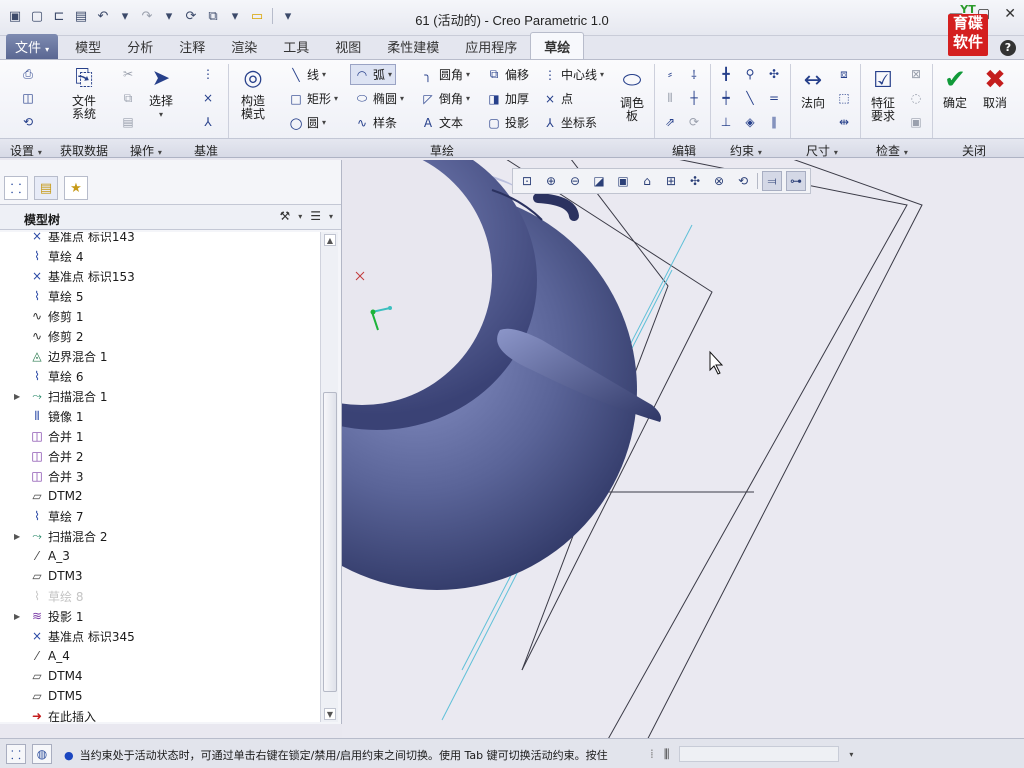 Image resolution: width=1024 pixels, height=768 pixels. Describe the element at coordinates (694, 98) in the screenshot. I see `corner-button: ┼` at that location.